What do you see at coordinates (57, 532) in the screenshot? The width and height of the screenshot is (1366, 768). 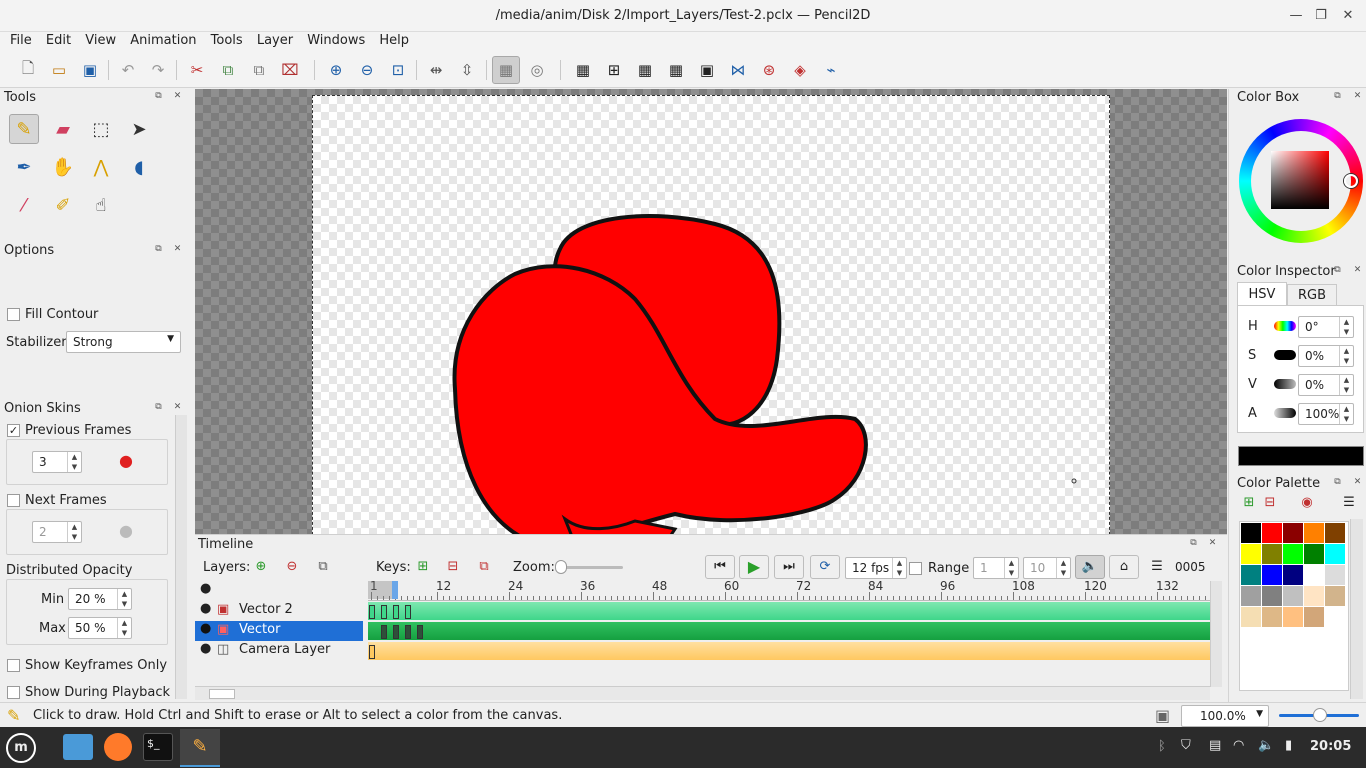 I see `next-frames-spinbox: 2 ▲ ▼` at bounding box center [57, 532].